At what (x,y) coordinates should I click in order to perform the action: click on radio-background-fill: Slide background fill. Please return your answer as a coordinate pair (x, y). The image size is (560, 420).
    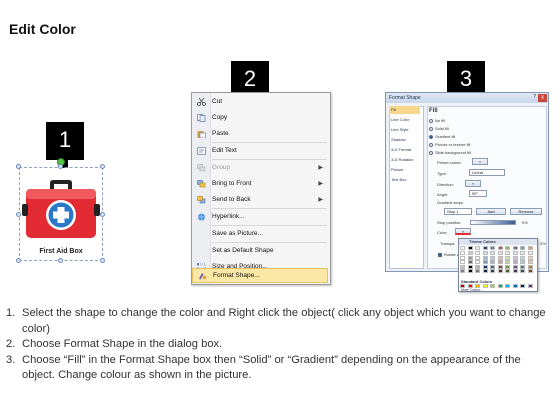
    Looking at the image, I should click on (450, 152).